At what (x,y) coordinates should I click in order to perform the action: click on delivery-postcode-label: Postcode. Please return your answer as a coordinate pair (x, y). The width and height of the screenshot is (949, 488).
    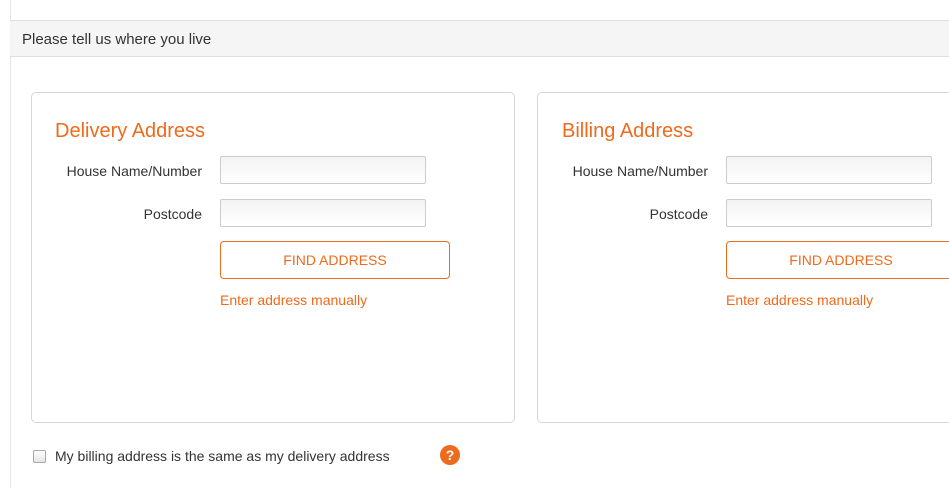
    Looking at the image, I should click on (172, 214).